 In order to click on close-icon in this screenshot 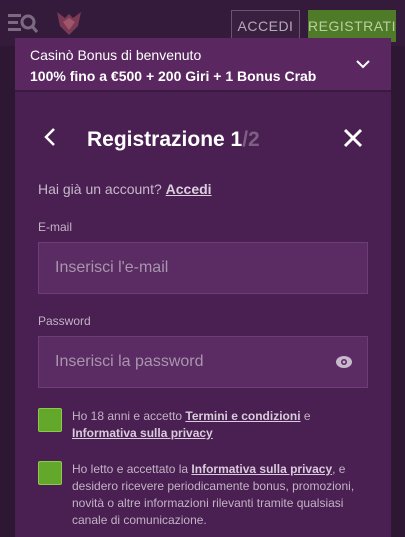, I will do `click(353, 138)`.